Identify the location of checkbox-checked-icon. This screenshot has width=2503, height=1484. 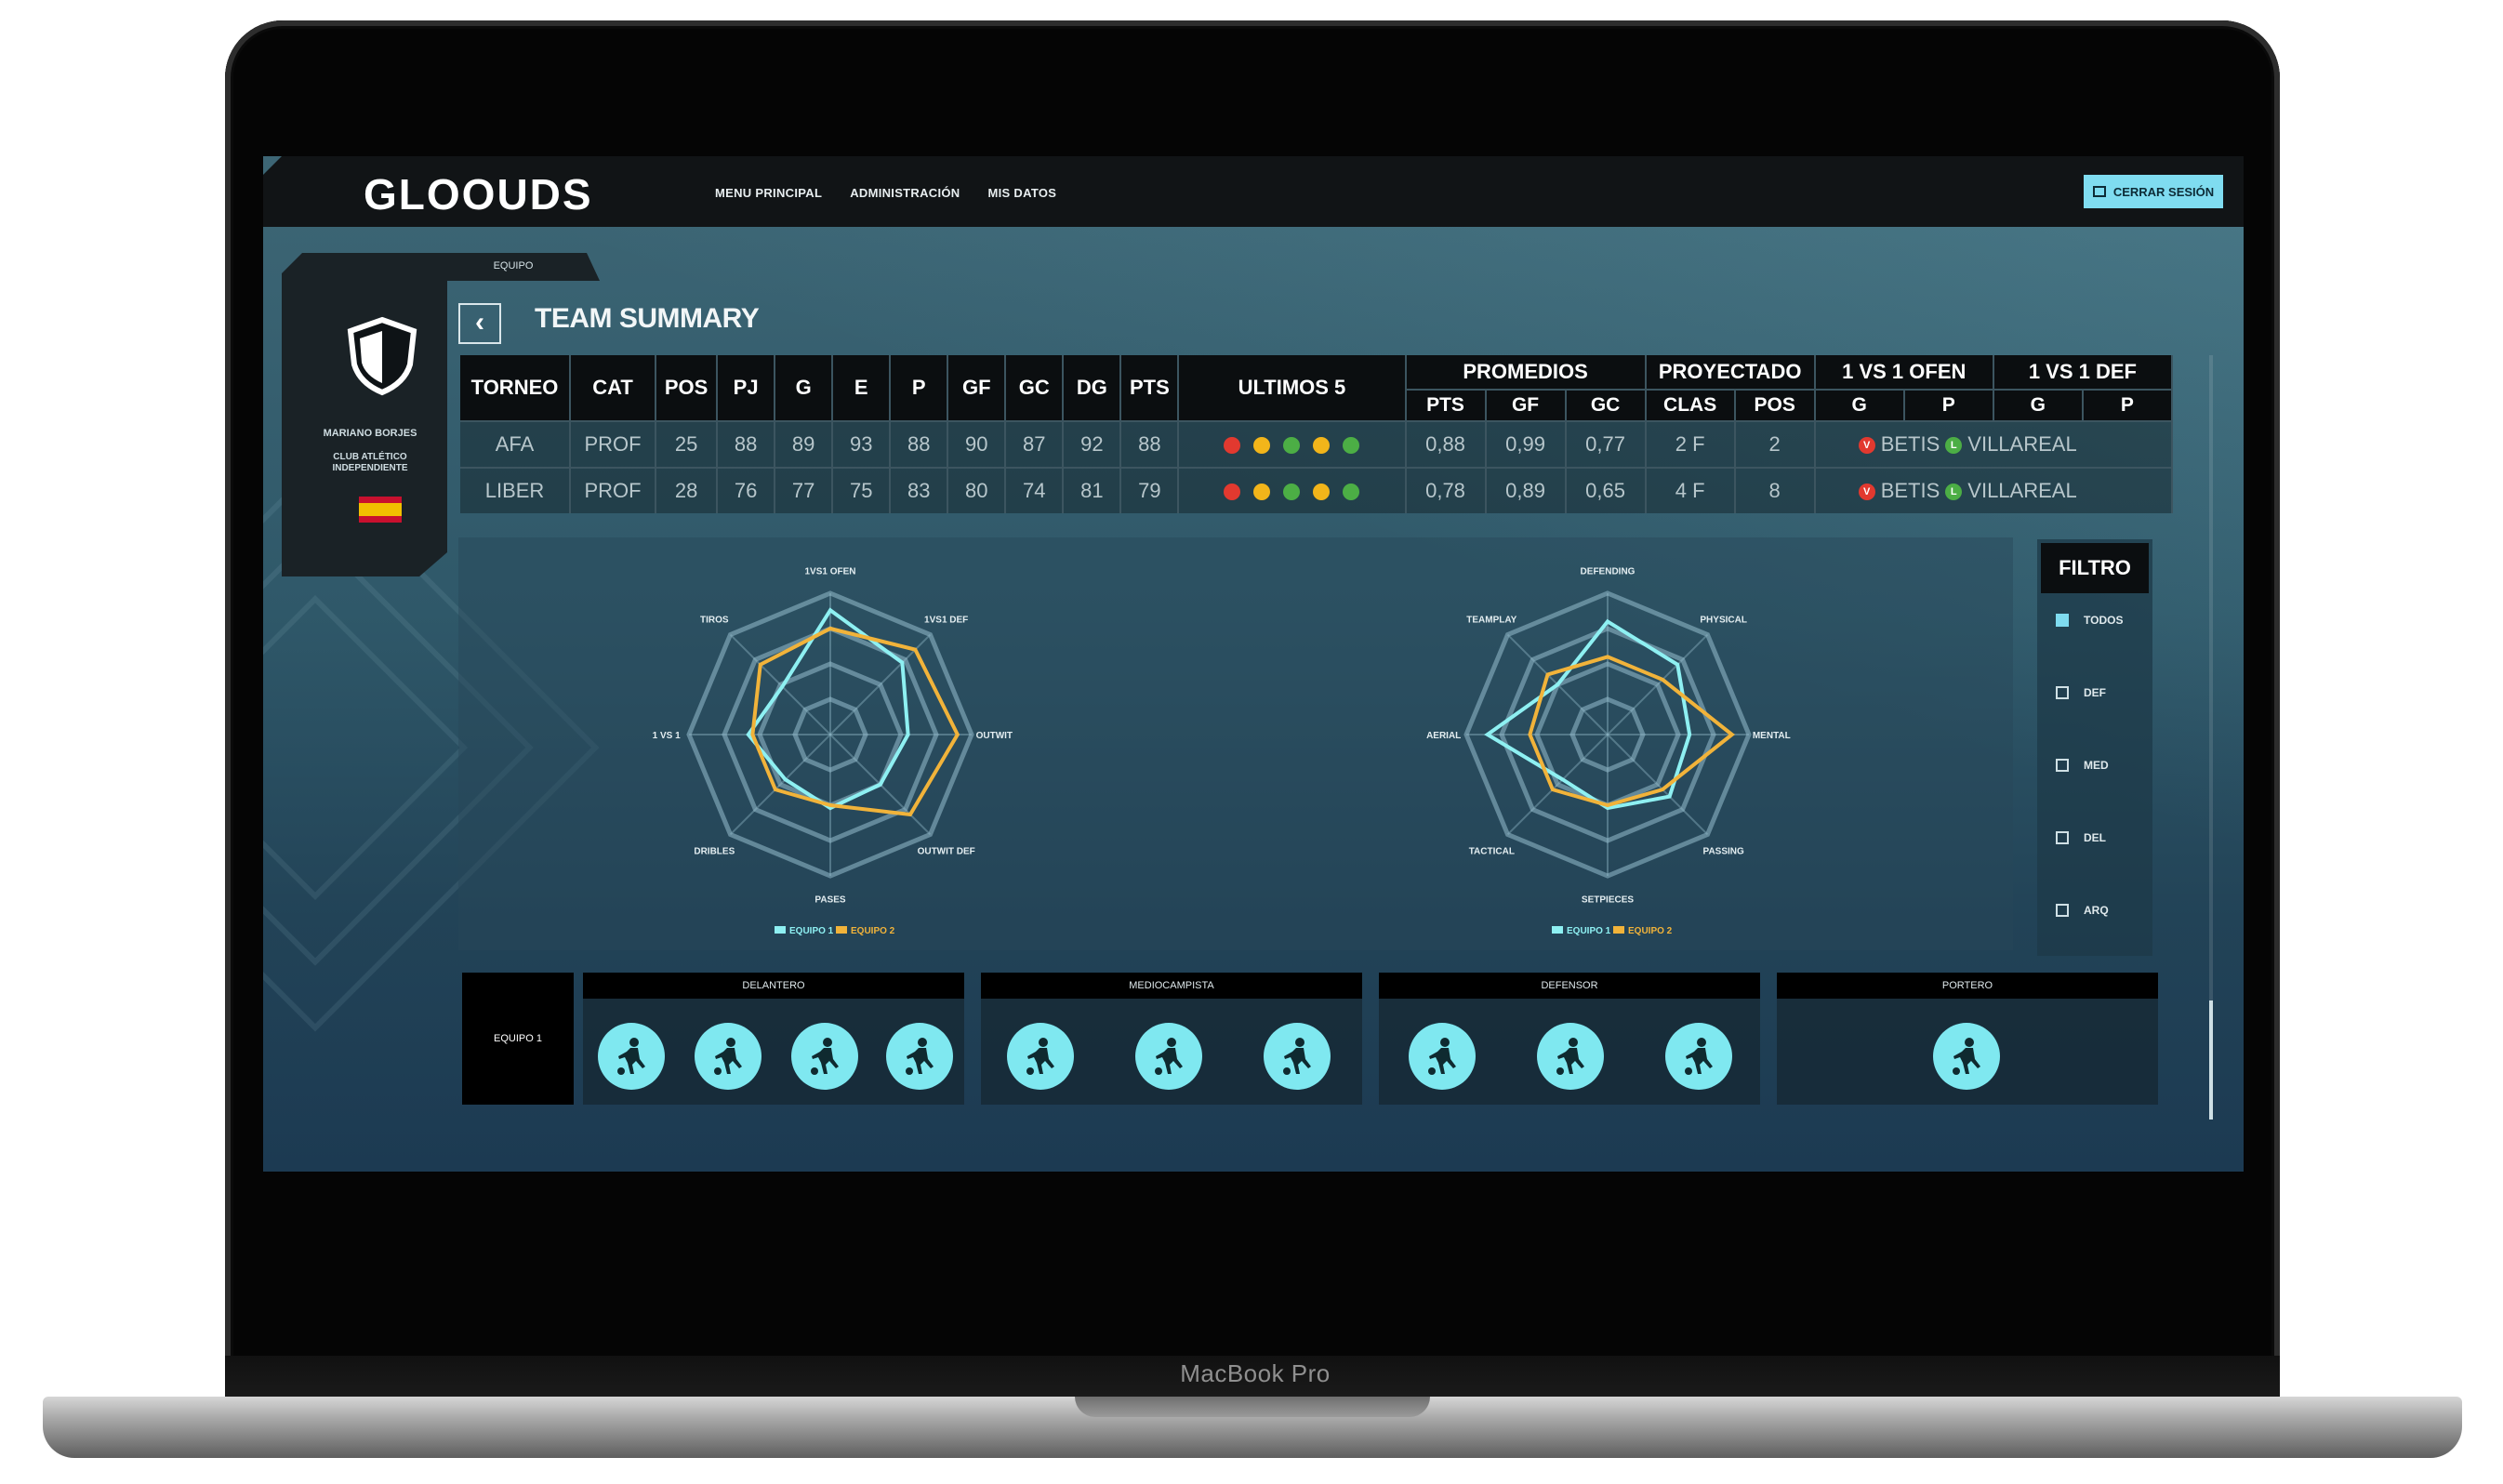
(2062, 620).